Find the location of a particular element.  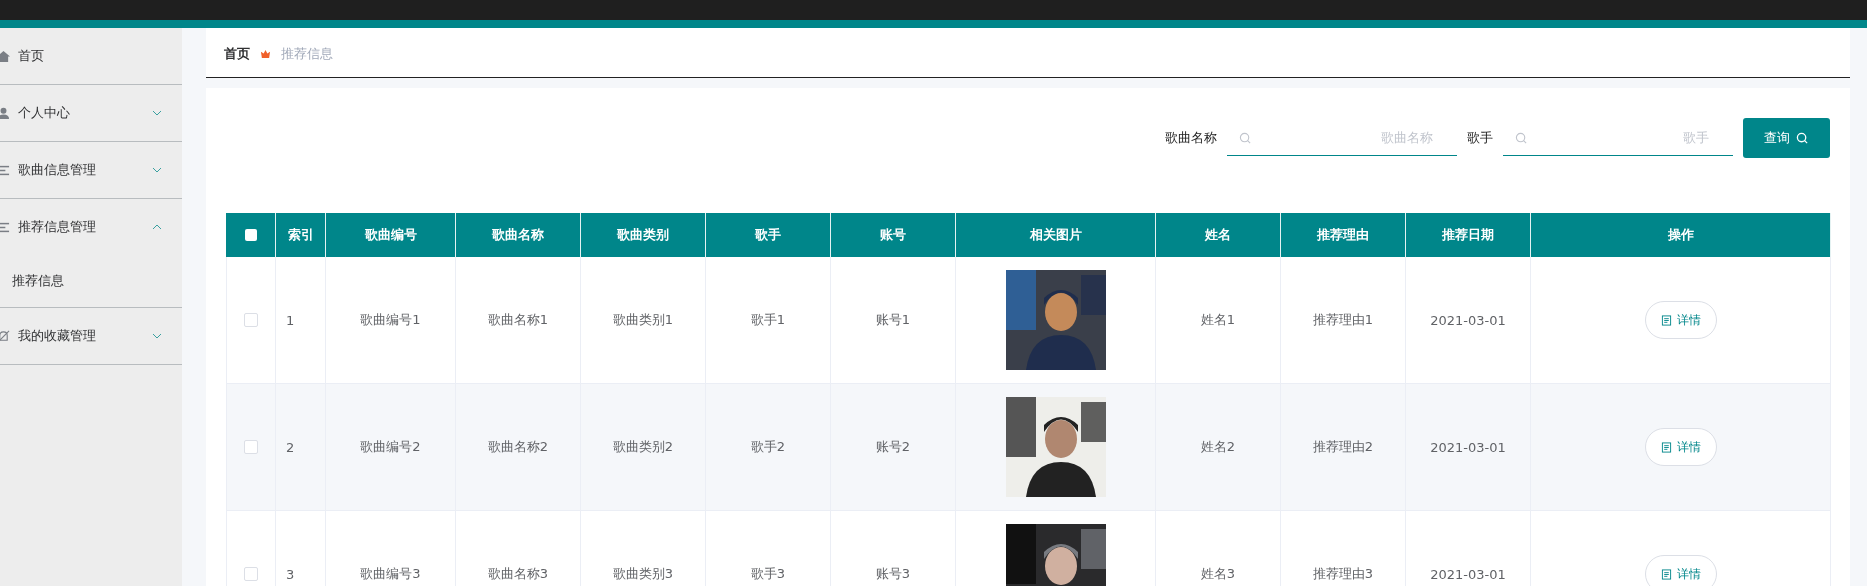

table-cell: 姓名3 is located at coordinates (1218, 574).